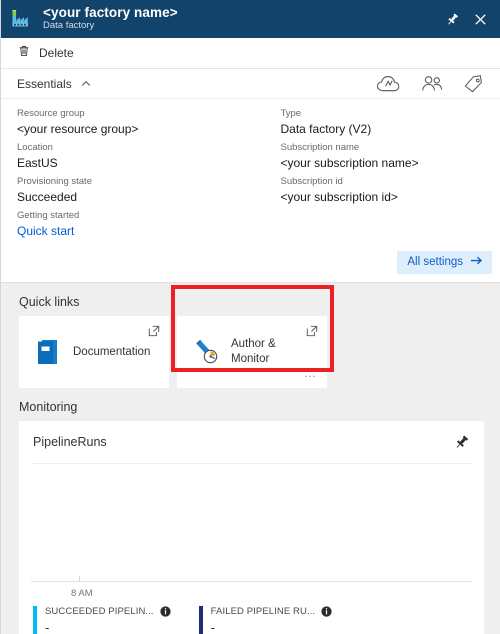 This screenshot has height=634, width=500. I want to click on arrow-right-icon, so click(476, 262).